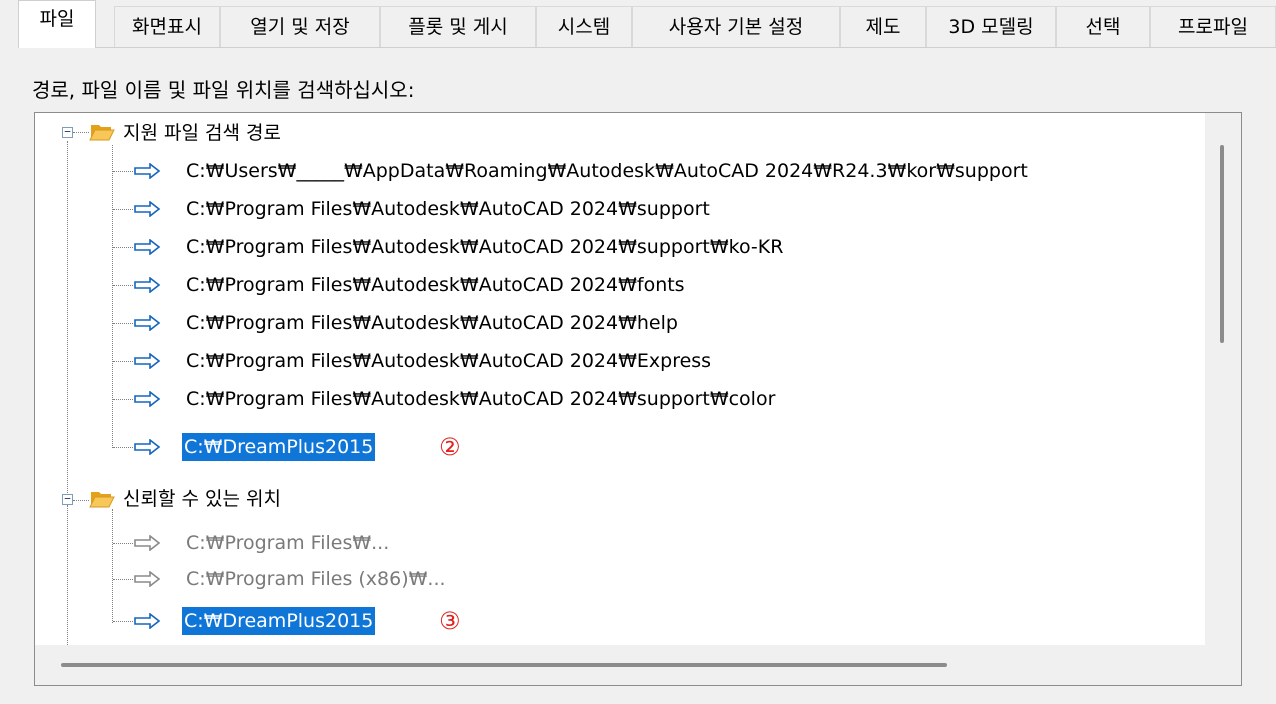 This screenshot has height=704, width=1276. What do you see at coordinates (450, 447) in the screenshot?
I see `annotation-marker-2: ②` at bounding box center [450, 447].